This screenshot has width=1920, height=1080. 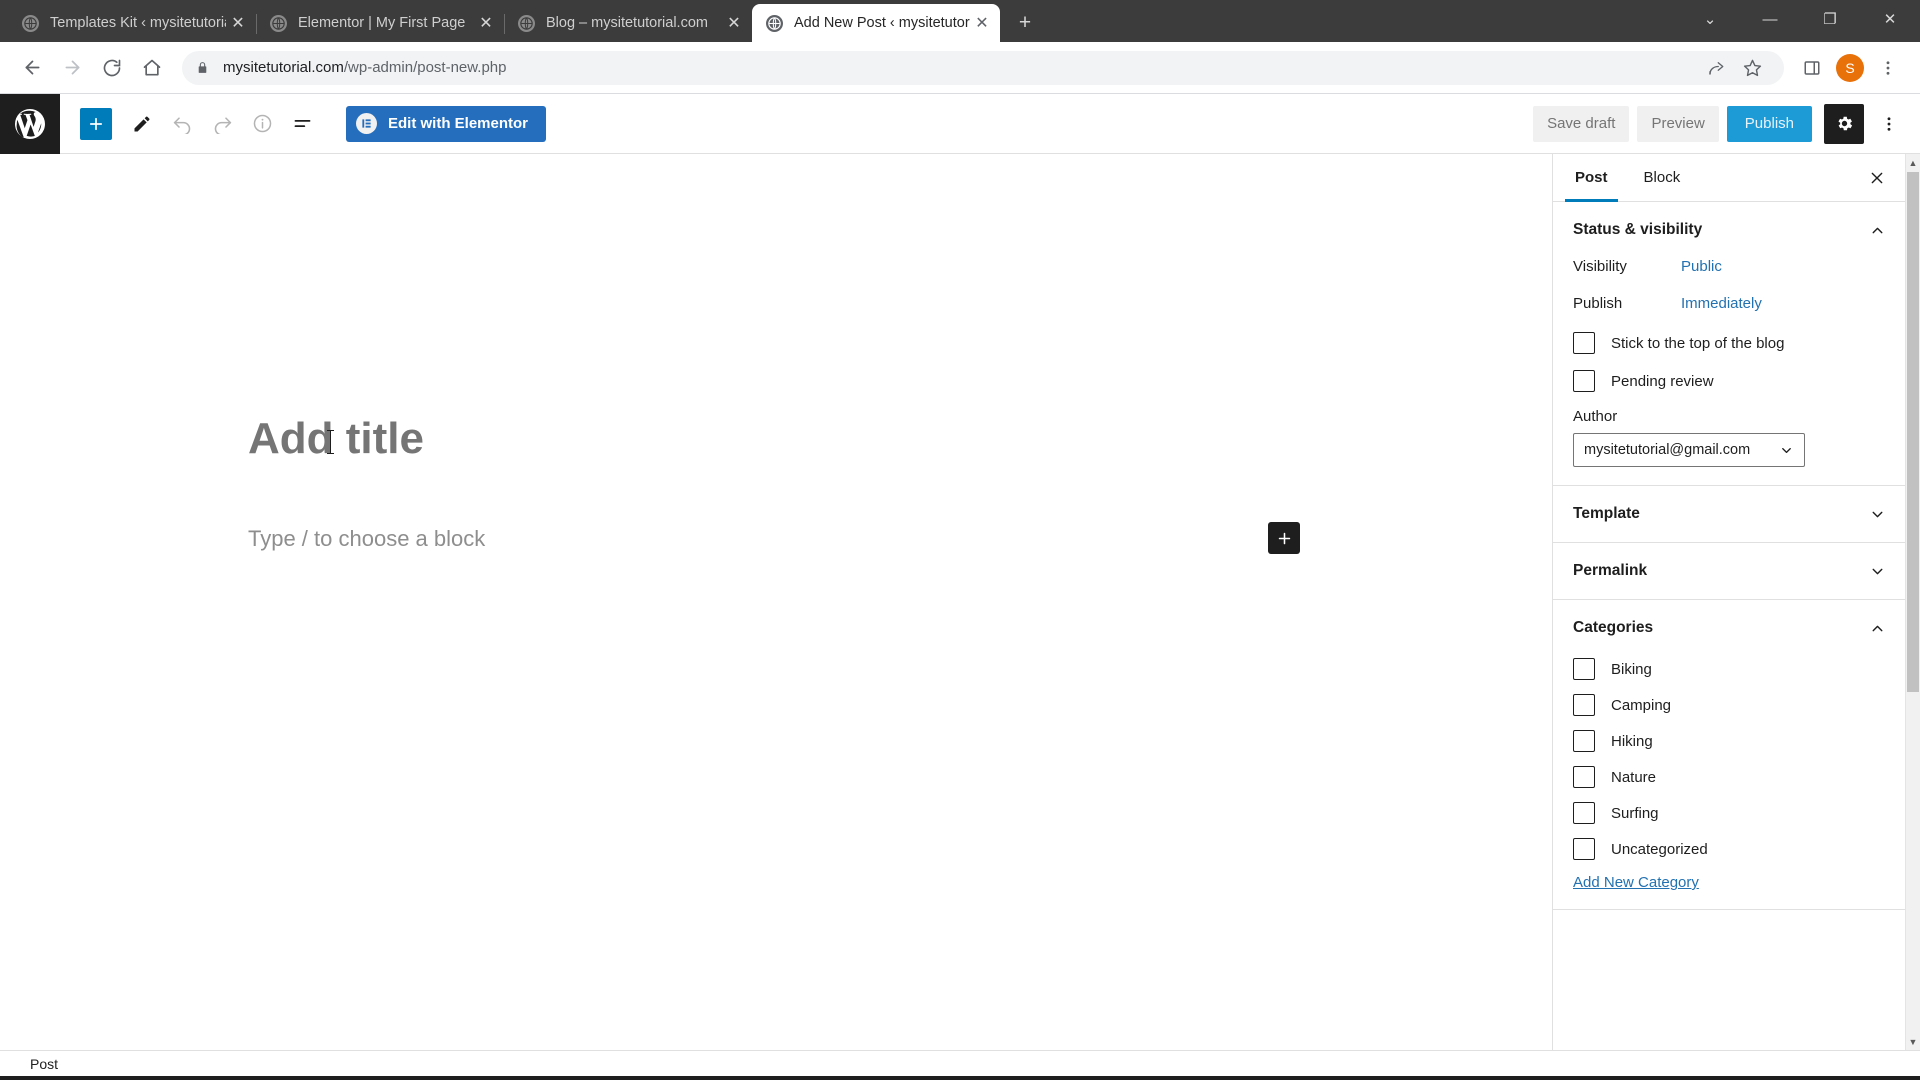 What do you see at coordinates (132, 23) in the screenshot?
I see `browser-tab: Templates Kit ‹ mysitetutorial.com ✕` at bounding box center [132, 23].